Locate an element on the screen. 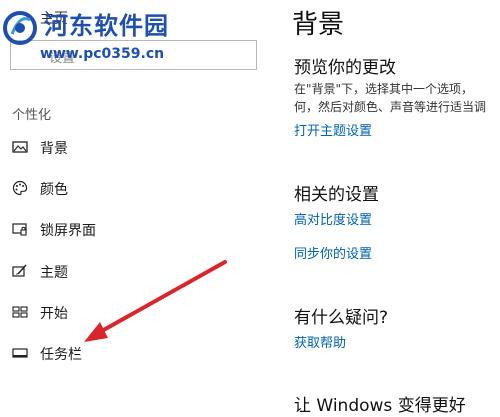  sidebar-item-label: 锁屏界面 is located at coordinates (68, 231).